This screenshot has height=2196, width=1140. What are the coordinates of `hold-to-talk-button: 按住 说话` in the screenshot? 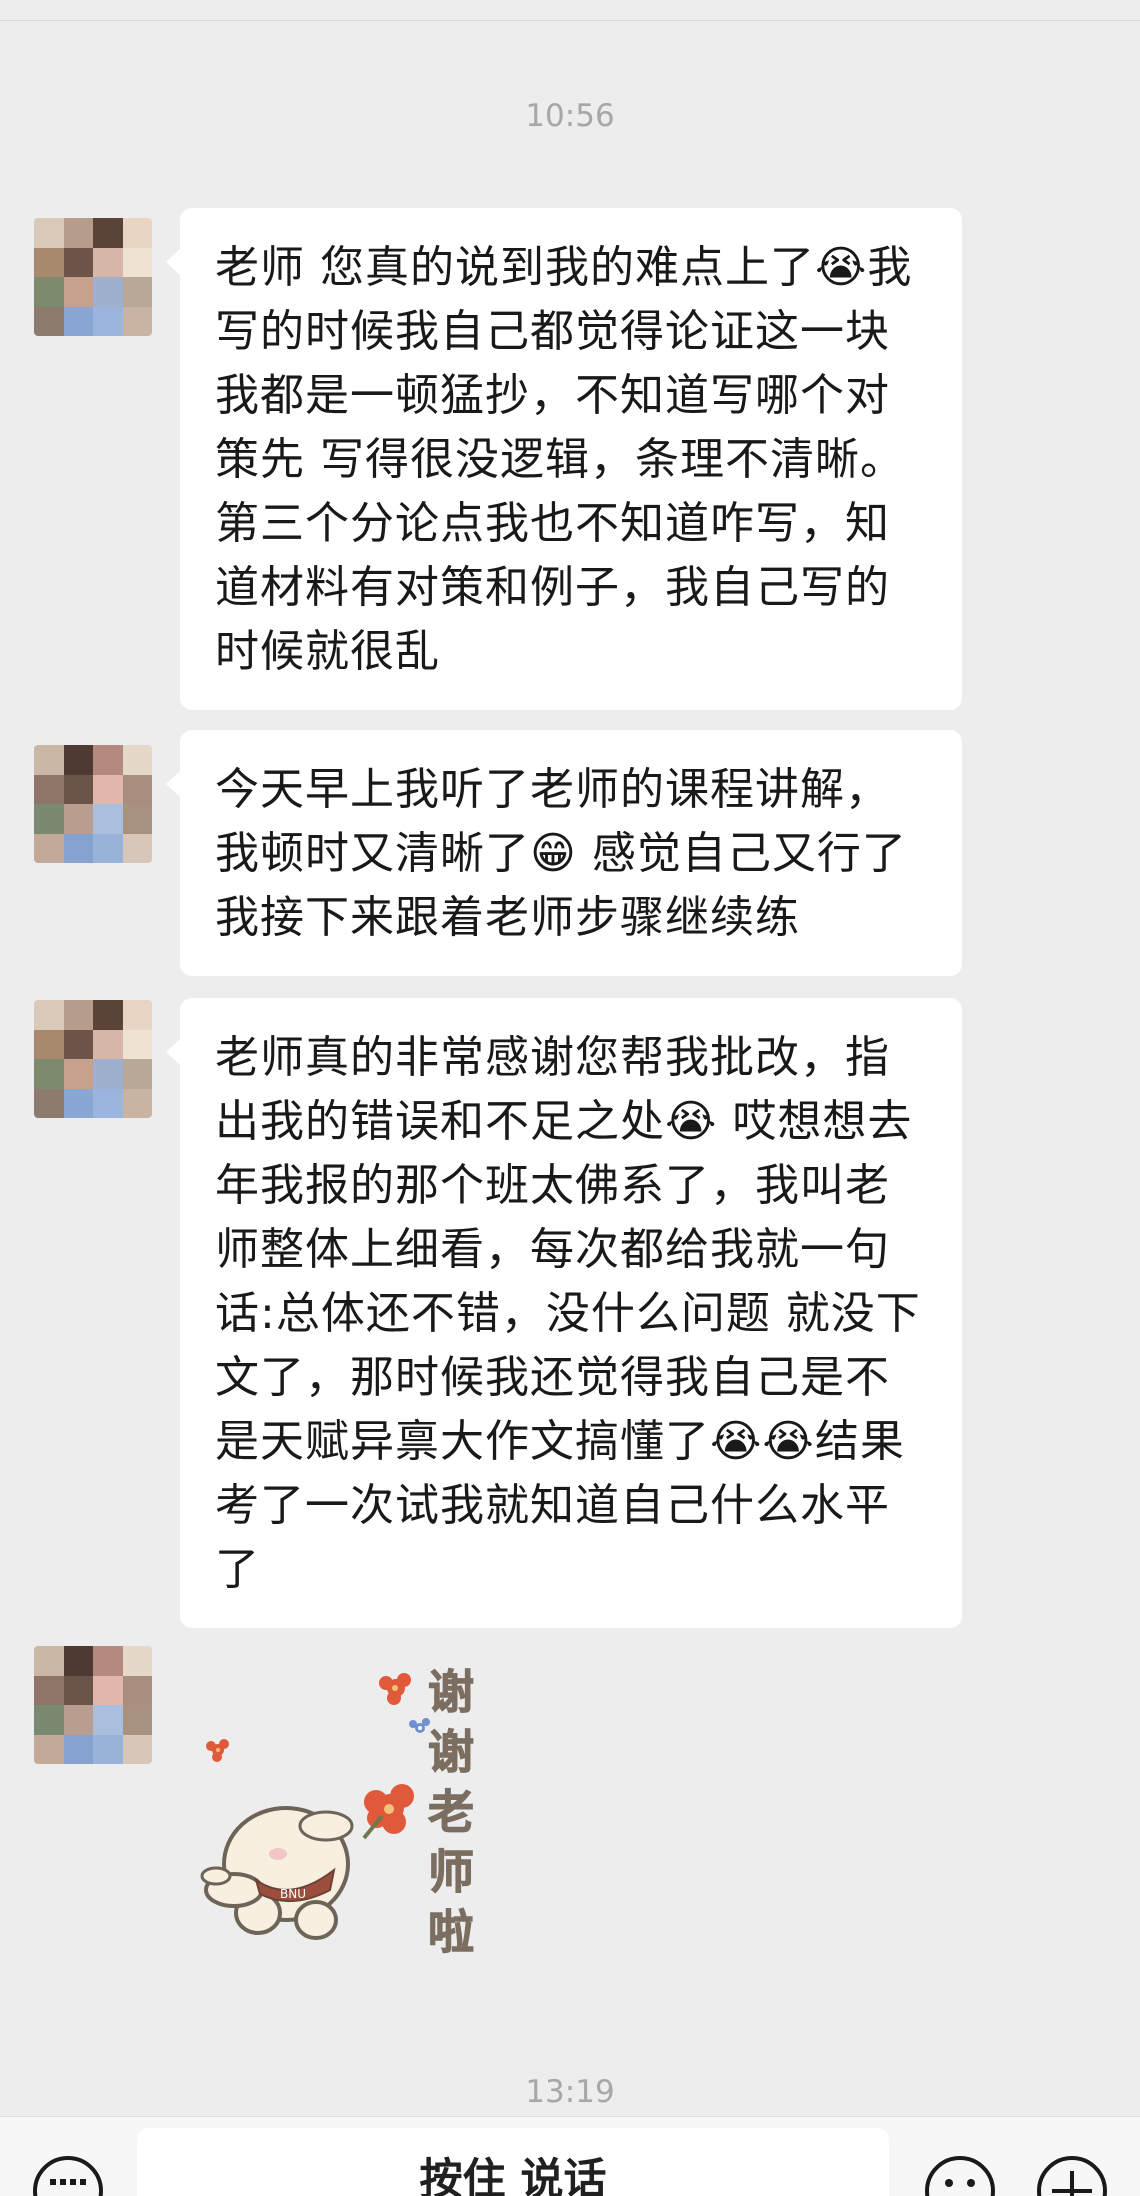 It's located at (513, 2162).